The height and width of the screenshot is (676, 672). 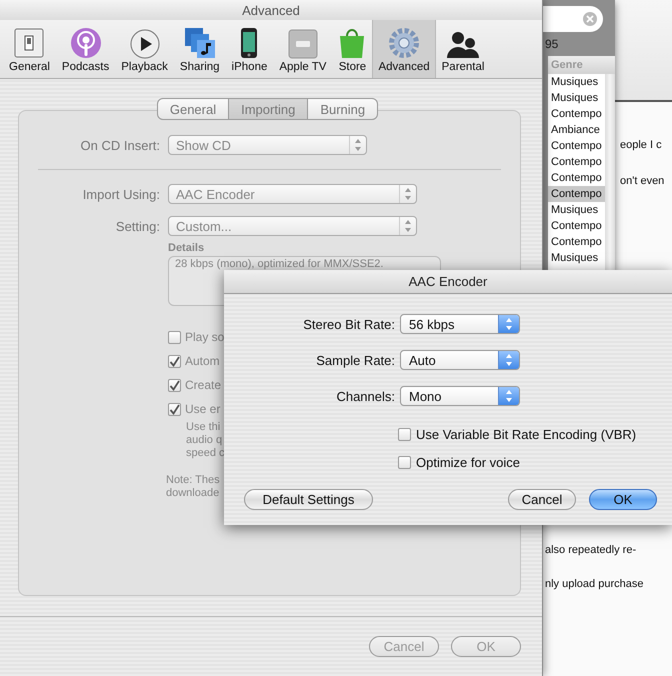 I want to click on web-text: nly upload purchase, so click(x=594, y=584).